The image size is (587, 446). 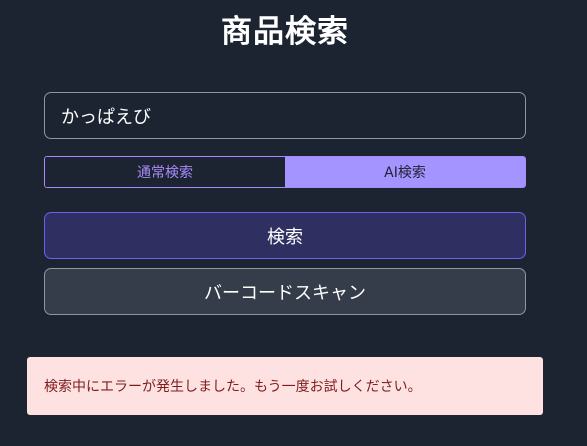 I want to click on barcode-scan-button: バーコードスキャン, so click(x=285, y=291).